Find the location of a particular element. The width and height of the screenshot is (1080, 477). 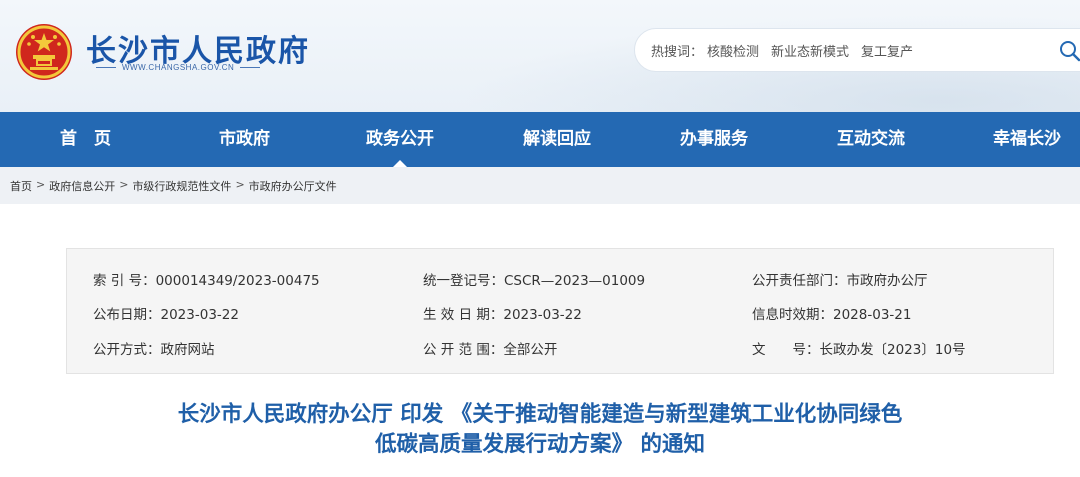

info-label: 公开责任部门： is located at coordinates (799, 281).